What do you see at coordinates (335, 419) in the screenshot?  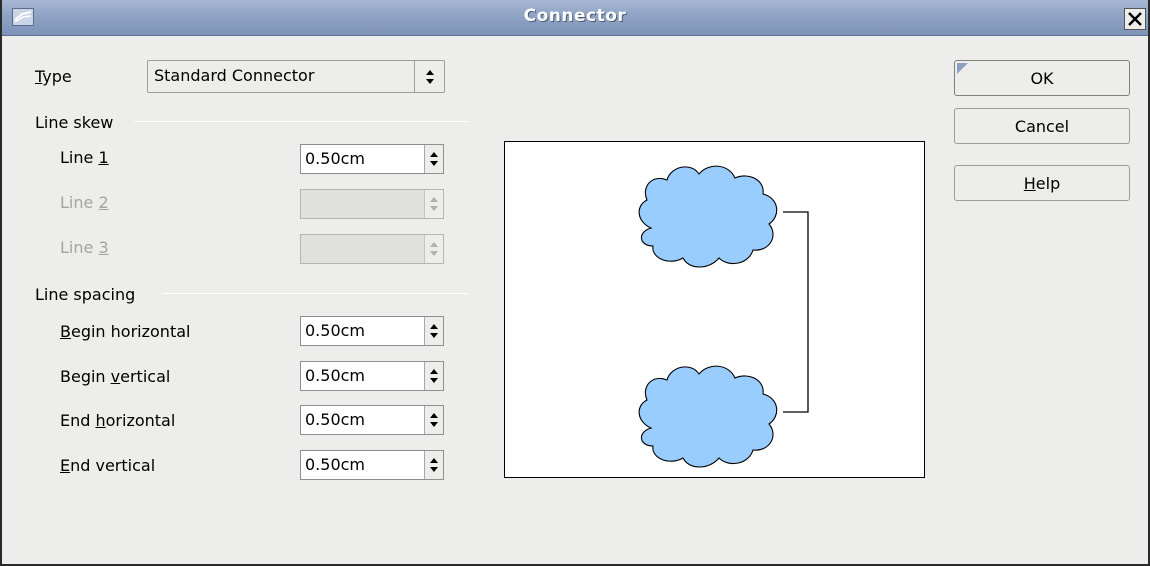 I see `end-horizontal-value: 0.50cm` at bounding box center [335, 419].